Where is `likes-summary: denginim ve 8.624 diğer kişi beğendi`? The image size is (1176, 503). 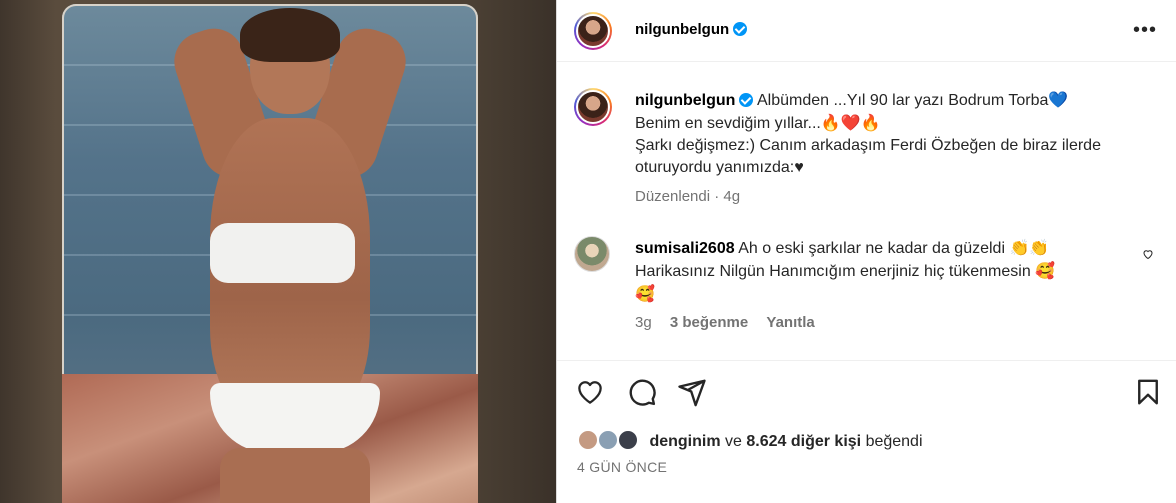
likes-summary: denginim ve 8.624 diğer kişi beğendi is located at coordinates (750, 440).